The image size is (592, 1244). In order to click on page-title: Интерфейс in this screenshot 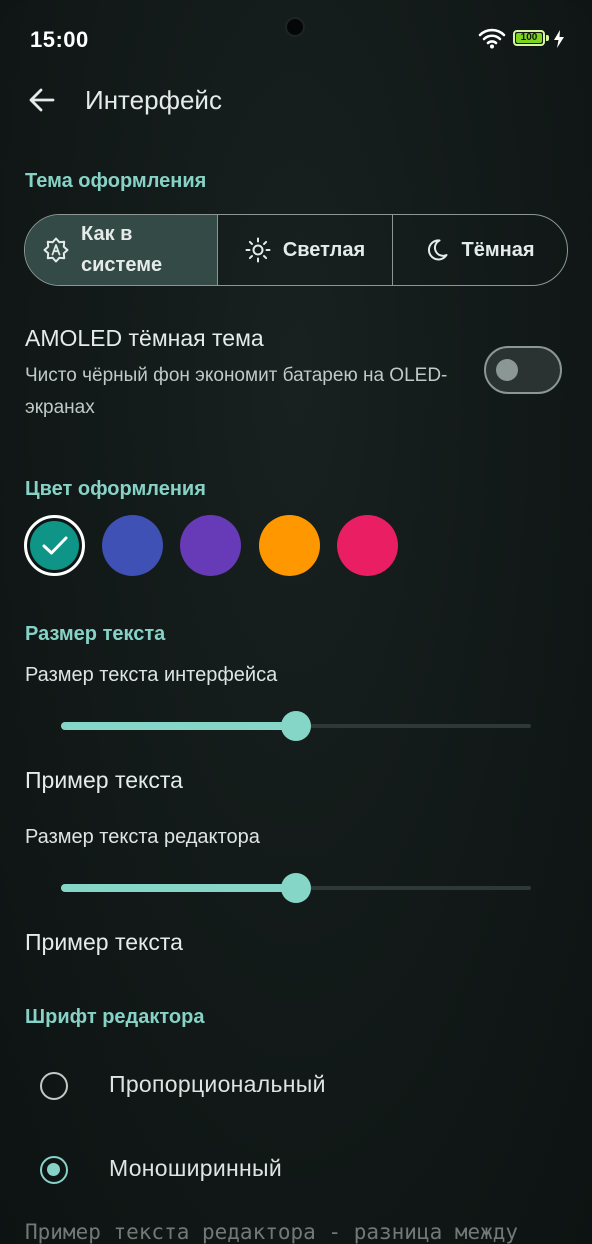, I will do `click(153, 100)`.